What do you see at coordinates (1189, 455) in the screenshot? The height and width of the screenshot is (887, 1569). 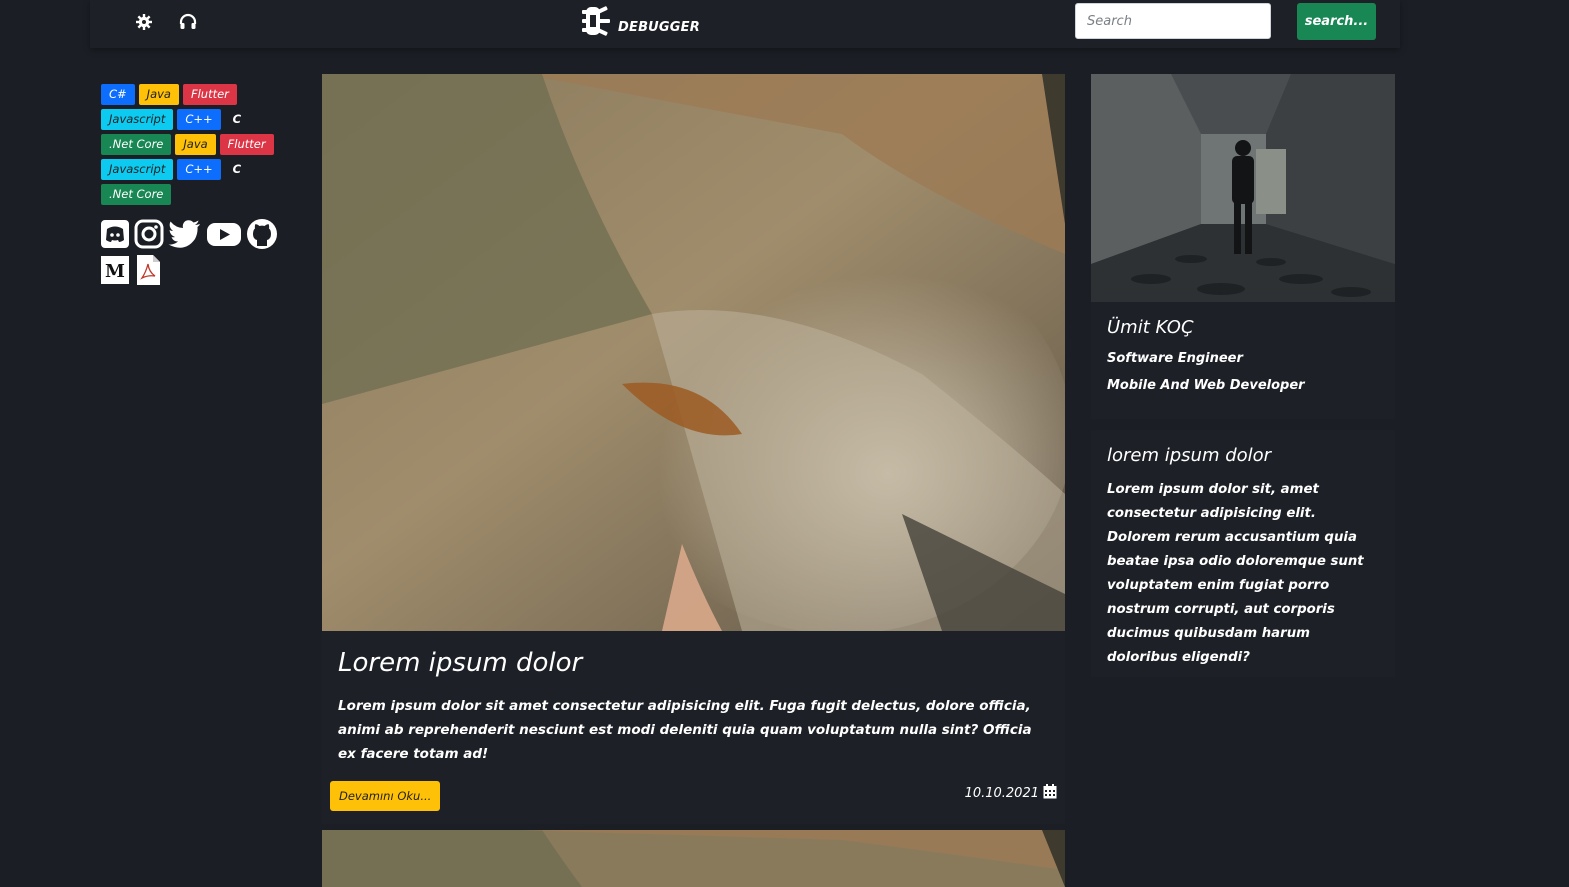 I see `about-title: lorem ipsum dolor` at bounding box center [1189, 455].